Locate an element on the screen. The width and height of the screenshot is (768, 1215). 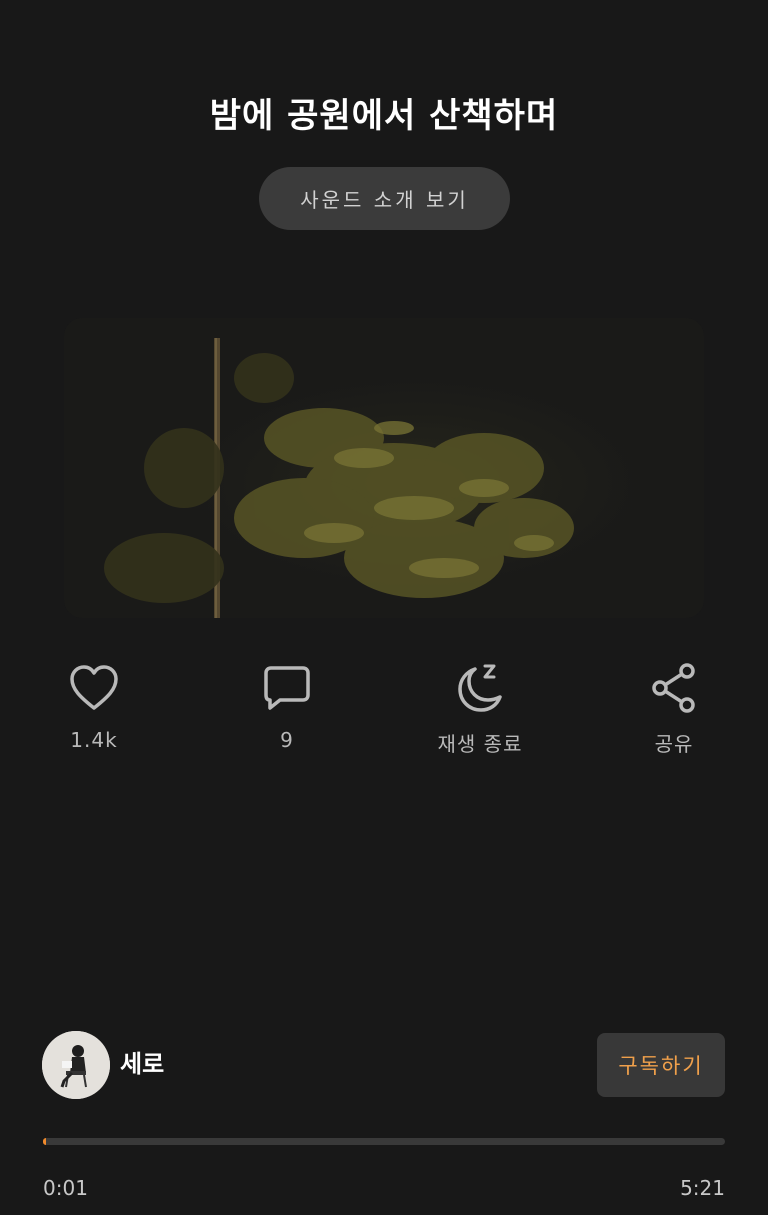
progress-fill is located at coordinates (44, 1141).